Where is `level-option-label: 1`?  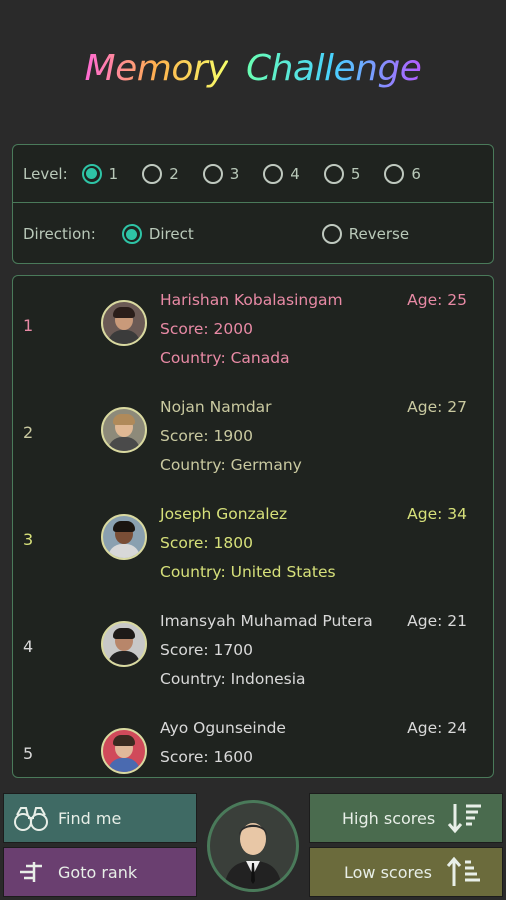 level-option-label: 1 is located at coordinates (113, 173).